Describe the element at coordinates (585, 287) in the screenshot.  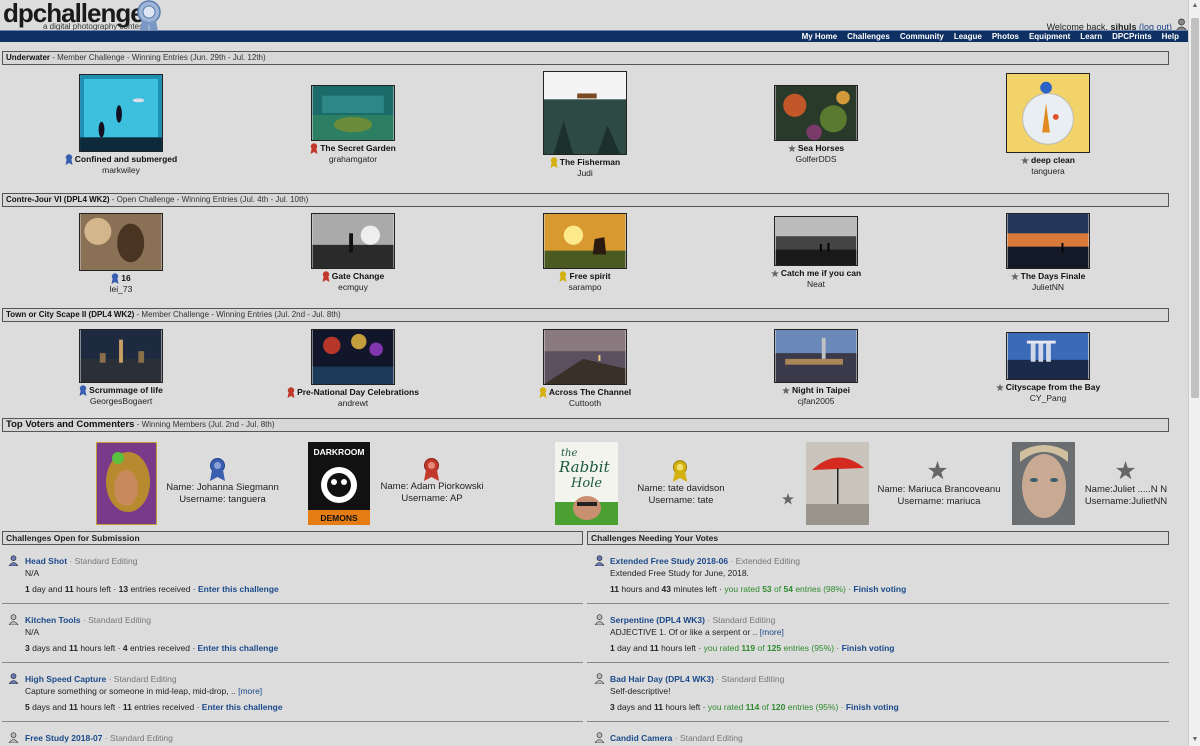
I see `entry-username: sarampo` at that location.